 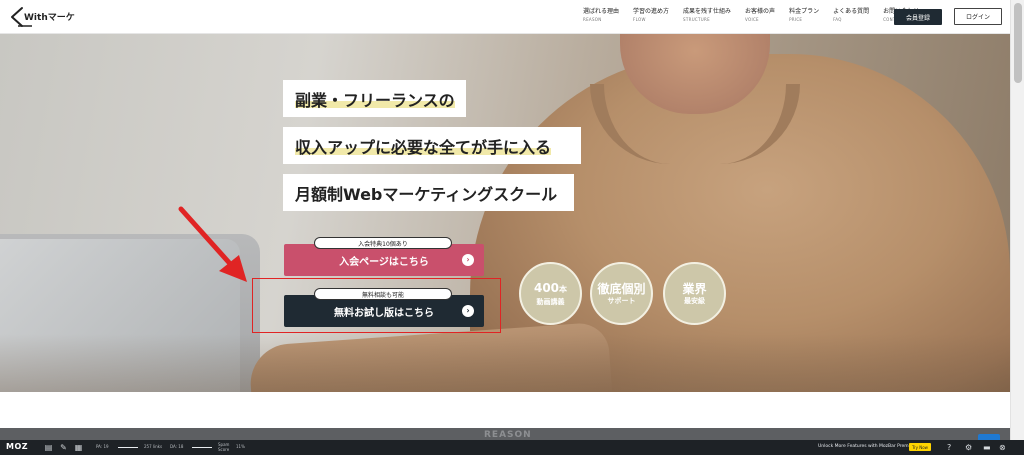 I want to click on da-meter, so click(x=202, y=447).